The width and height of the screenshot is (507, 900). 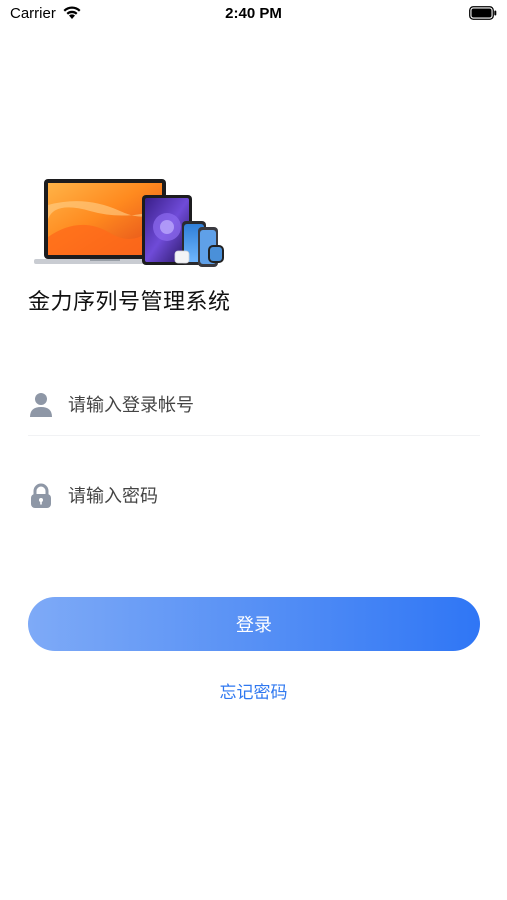 What do you see at coordinates (483, 13) in the screenshot?
I see `battery-icon` at bounding box center [483, 13].